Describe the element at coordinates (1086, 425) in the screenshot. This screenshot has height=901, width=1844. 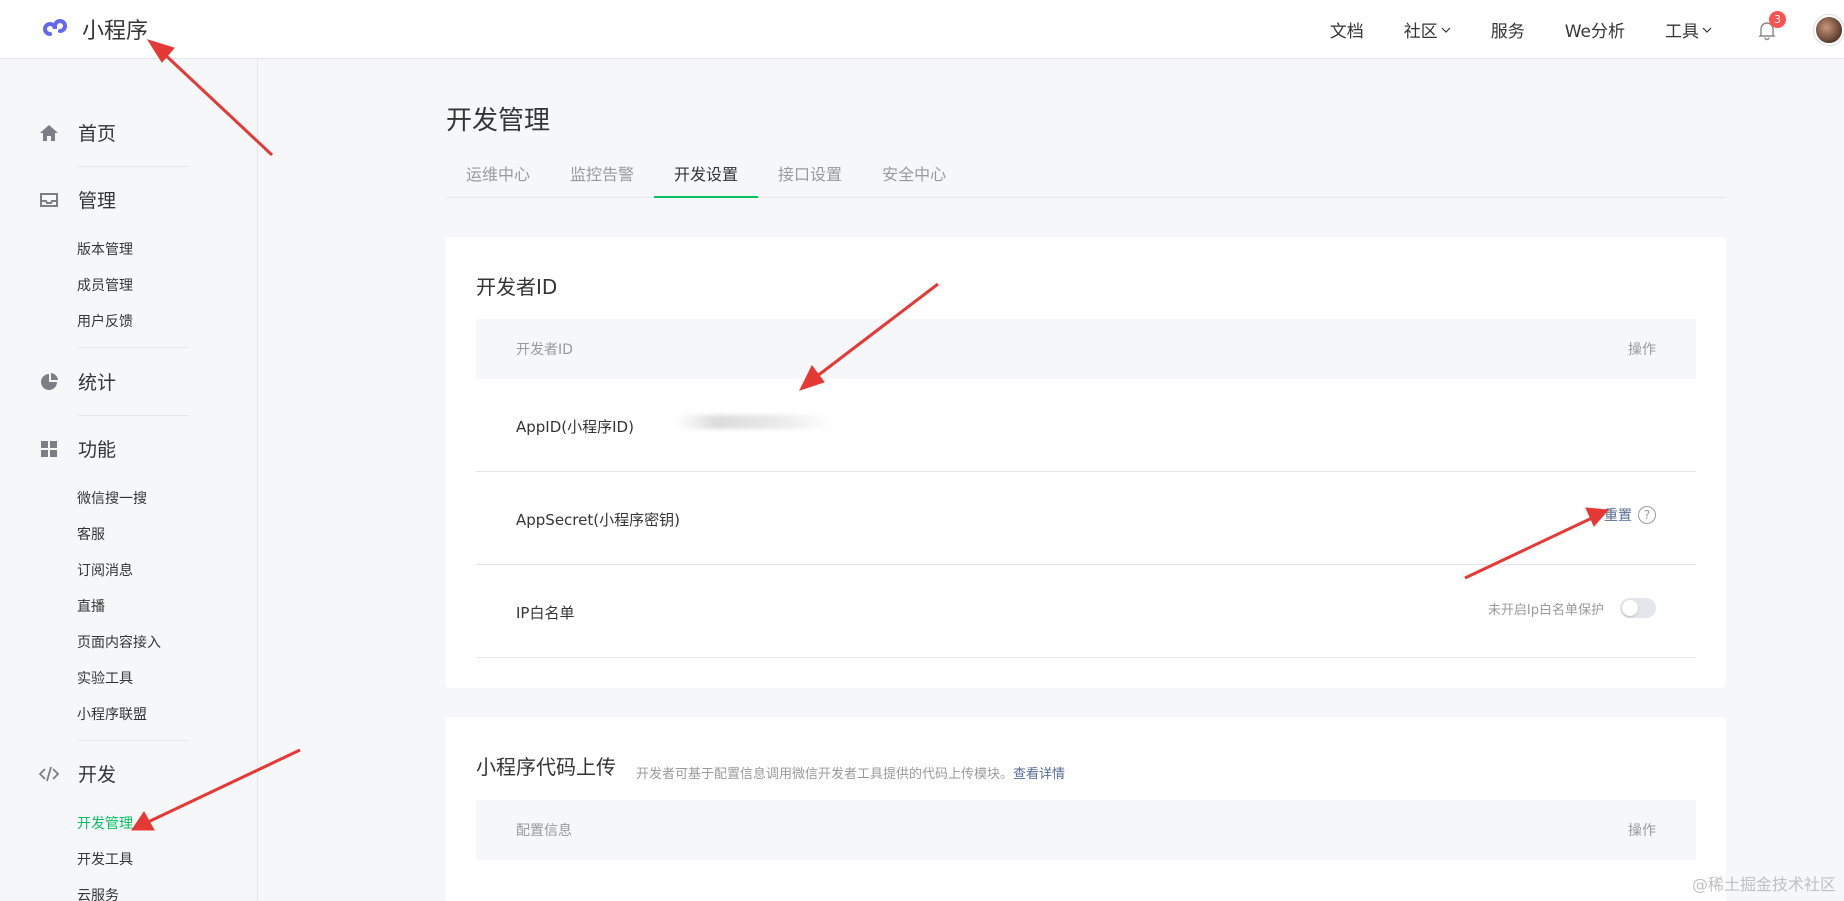
I see `table-row-appid: AppID(小程序ID)` at that location.